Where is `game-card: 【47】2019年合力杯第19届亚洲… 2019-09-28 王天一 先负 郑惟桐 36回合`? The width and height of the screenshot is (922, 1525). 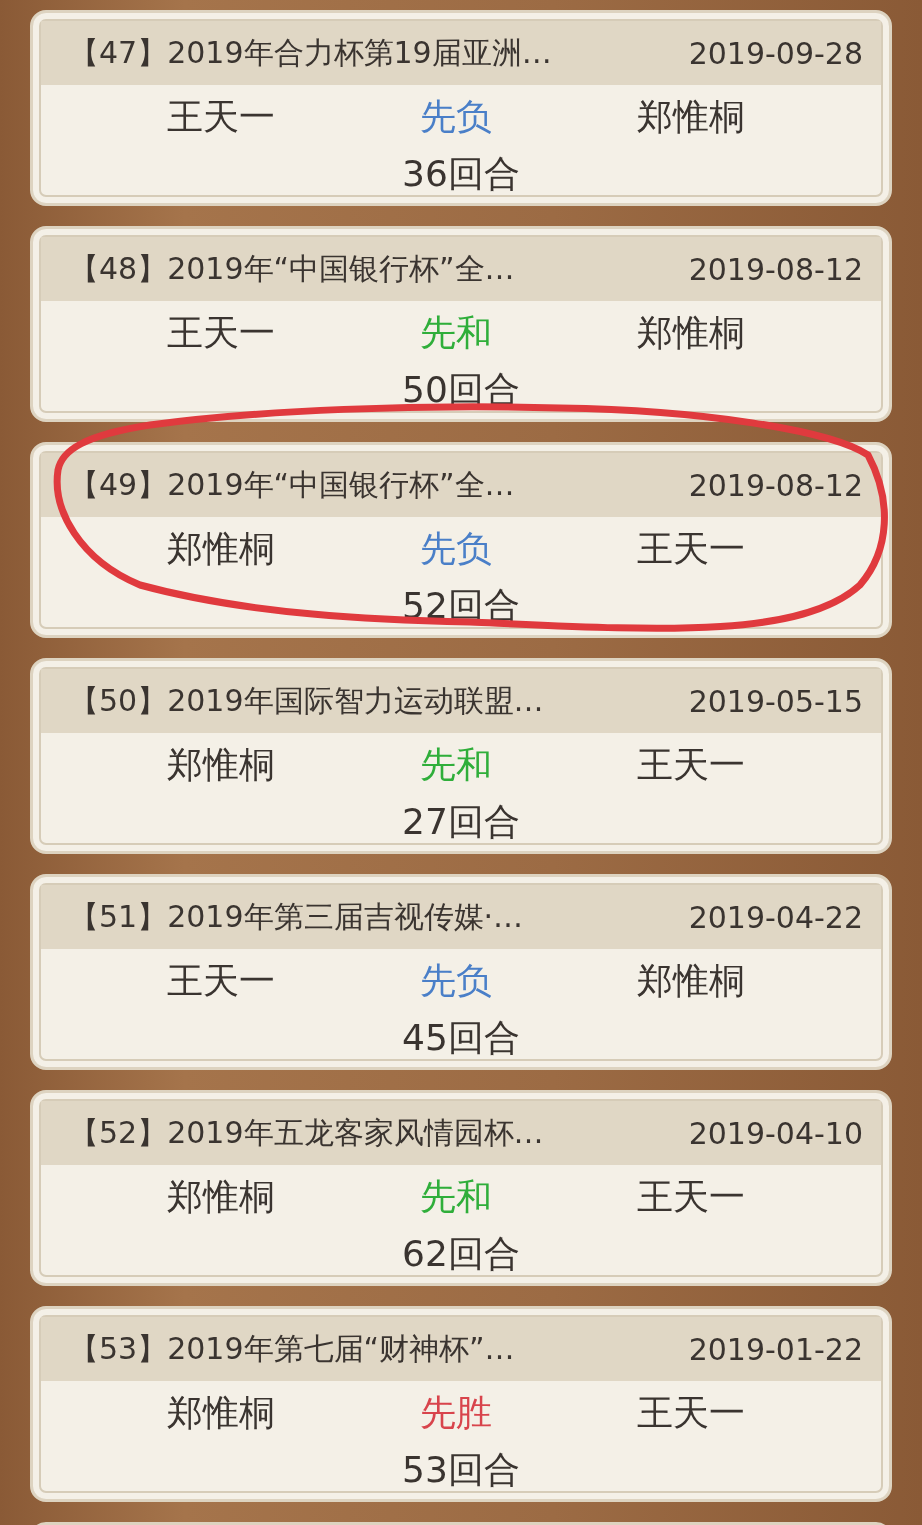
game-card: 【47】2019年合力杯第19届亚洲… 2019-09-28 王天一 先负 郑惟桐 36回合 is located at coordinates (461, 108).